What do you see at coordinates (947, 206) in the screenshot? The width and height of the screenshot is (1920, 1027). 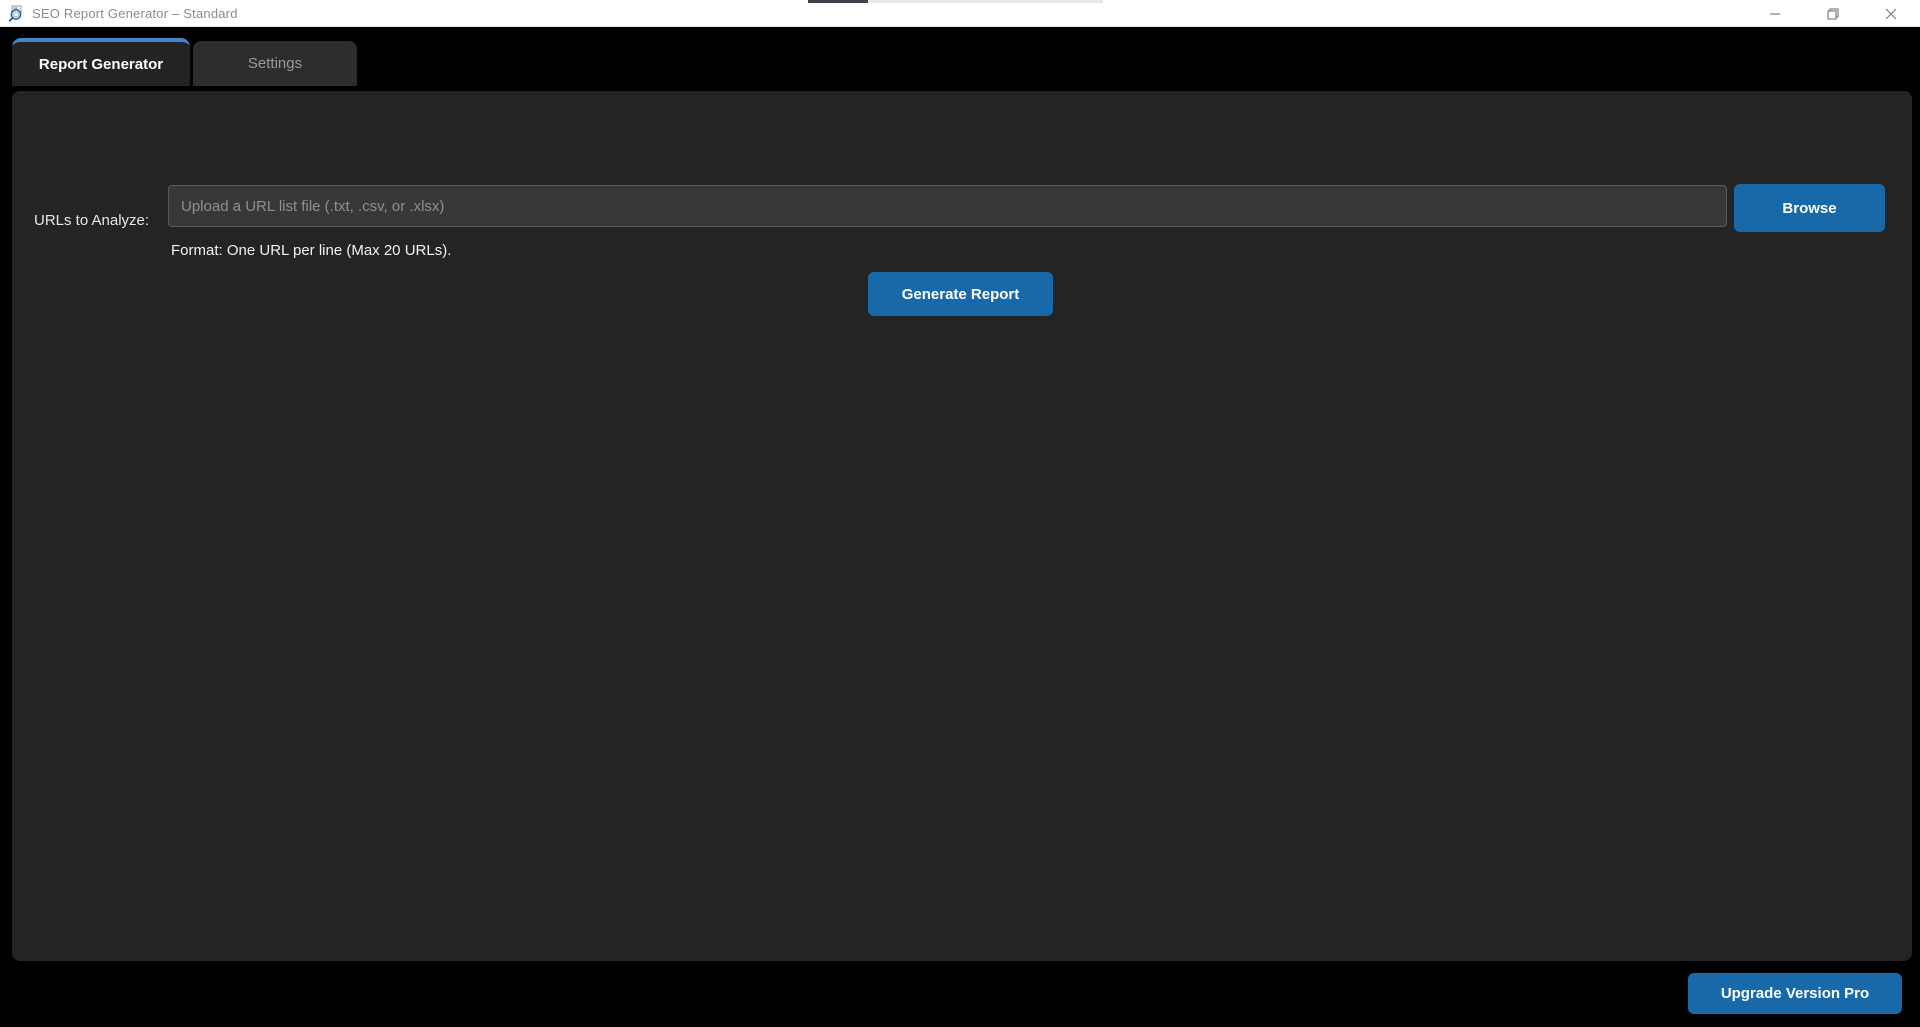 I see `url-file-input` at bounding box center [947, 206].